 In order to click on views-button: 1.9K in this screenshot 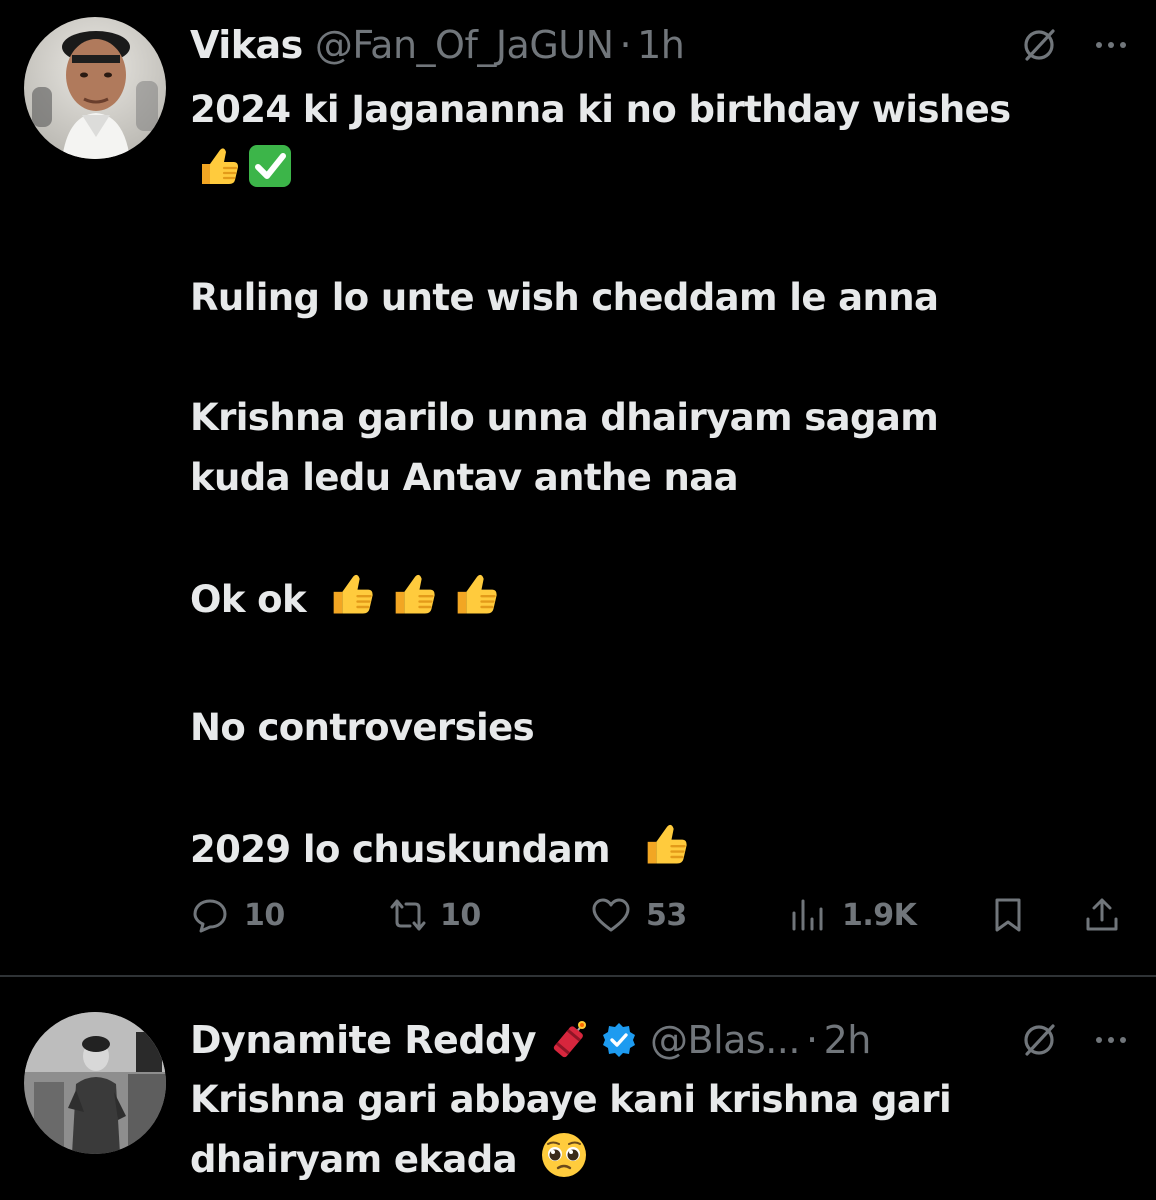, I will do `click(852, 915)`.